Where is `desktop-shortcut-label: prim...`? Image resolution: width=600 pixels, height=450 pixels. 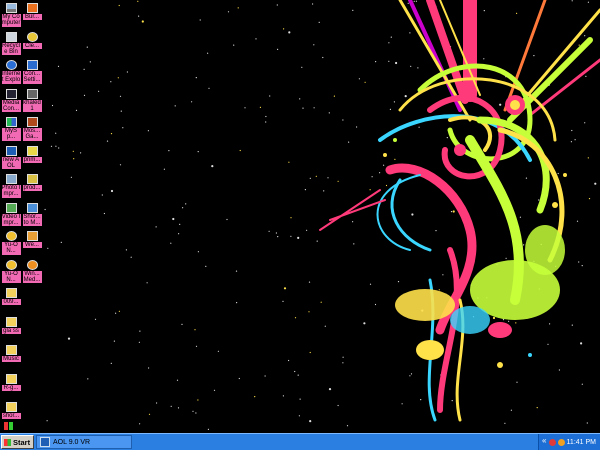 desktop-shortcut-label: prim... is located at coordinates (32, 159).